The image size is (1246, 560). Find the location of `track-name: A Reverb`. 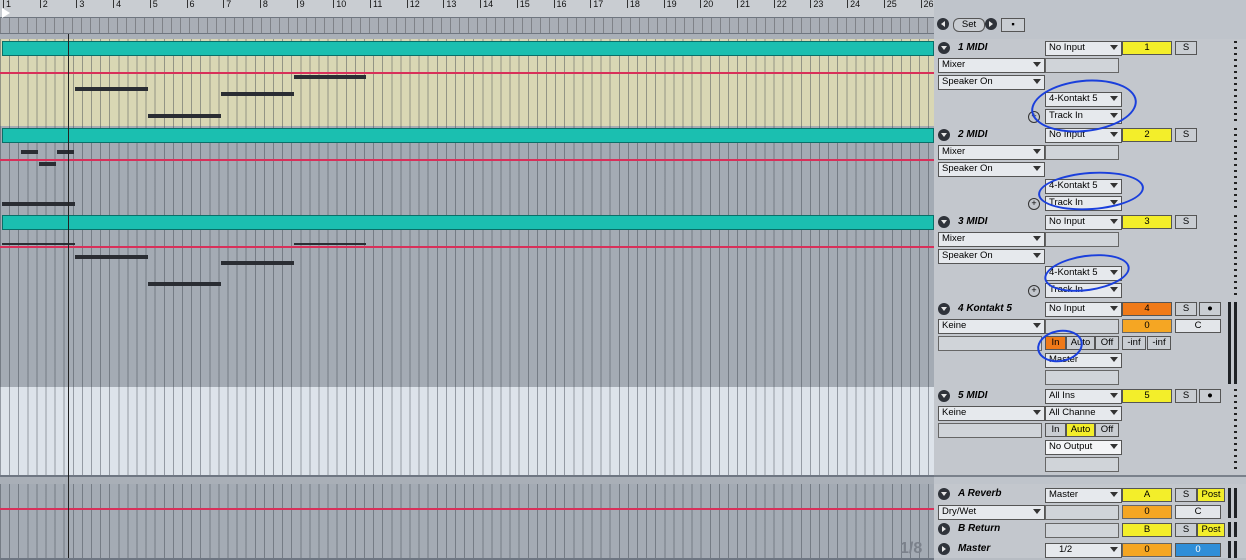

track-name: A Reverb is located at coordinates (980, 493).